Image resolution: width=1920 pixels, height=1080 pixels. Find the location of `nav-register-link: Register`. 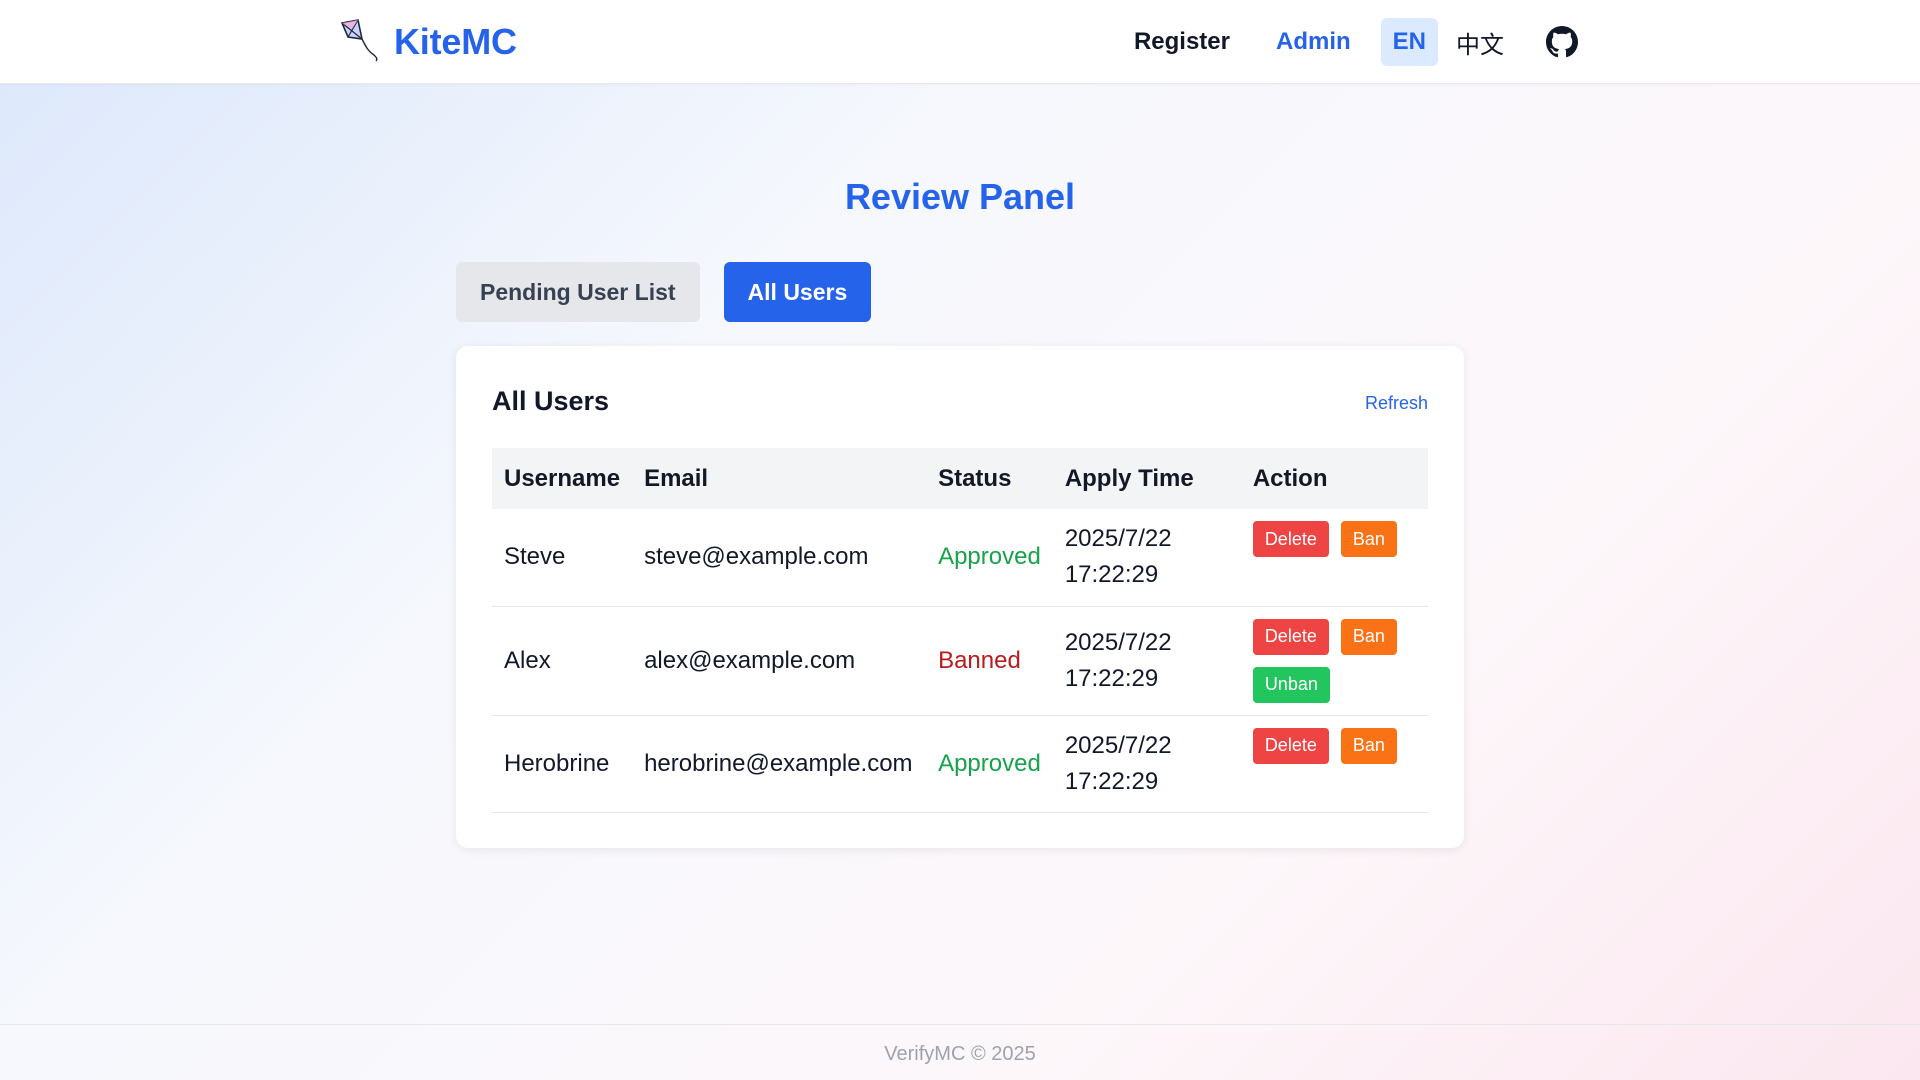

nav-register-link: Register is located at coordinates (1182, 42).